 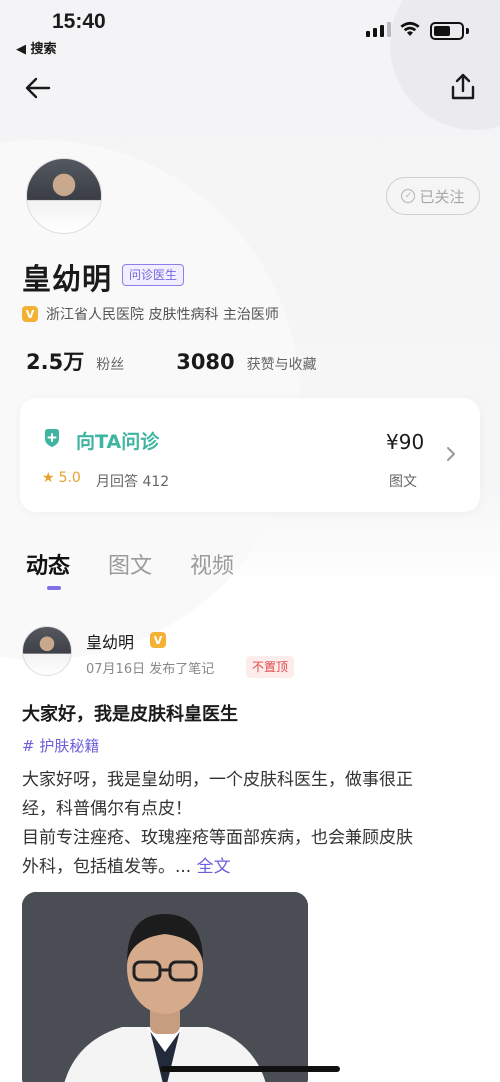 I want to click on back-to-app-link: ◀ 搜索, so click(x=36, y=47).